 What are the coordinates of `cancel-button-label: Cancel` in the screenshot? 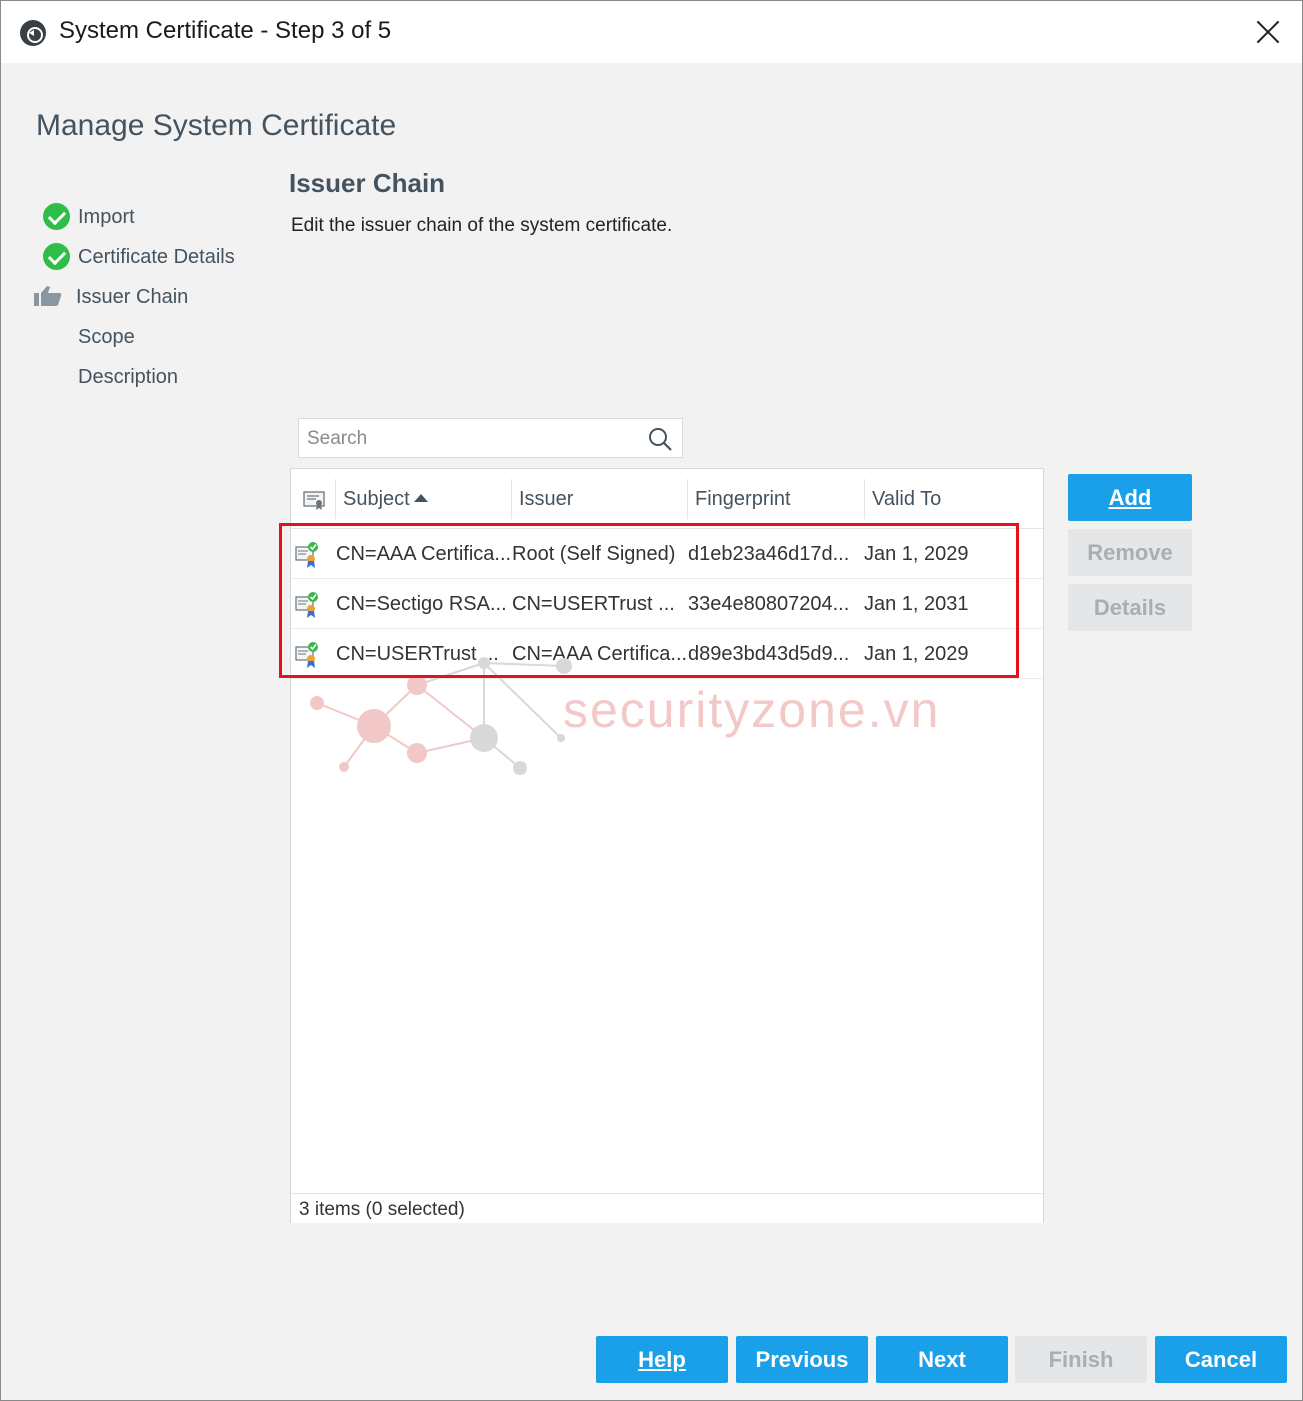 It's located at (1221, 1359).